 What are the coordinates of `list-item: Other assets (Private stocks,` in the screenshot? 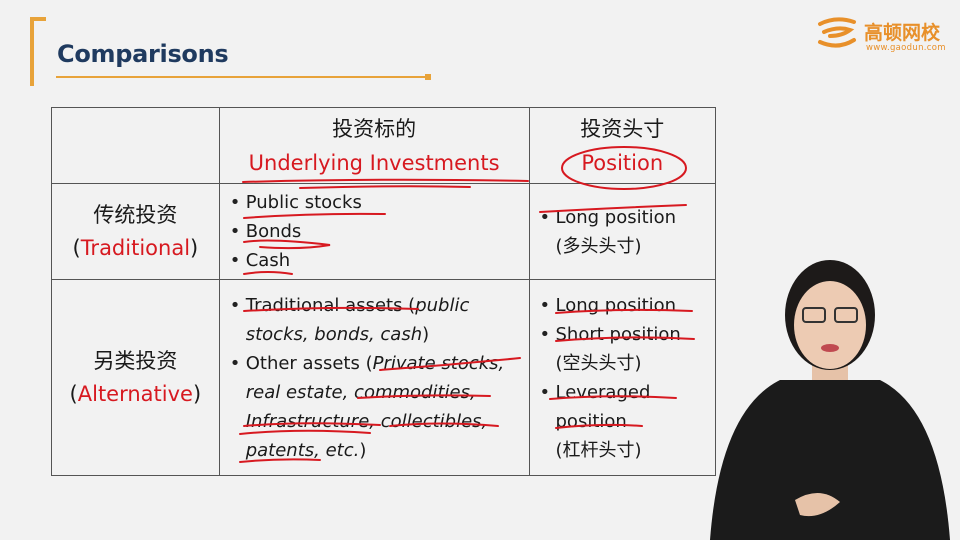 It's located at (378, 363).